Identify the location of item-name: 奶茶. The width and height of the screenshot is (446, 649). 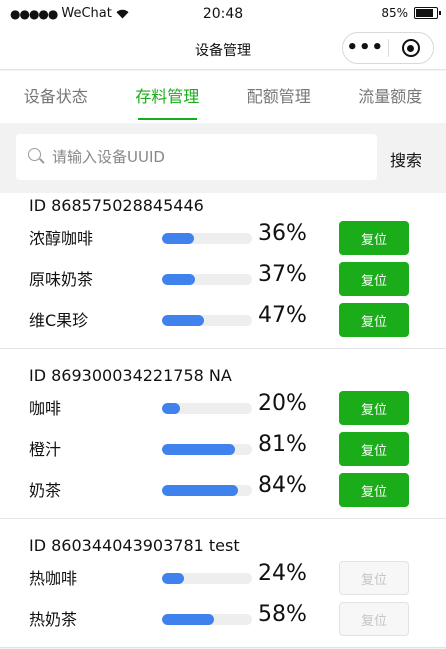
(45, 490).